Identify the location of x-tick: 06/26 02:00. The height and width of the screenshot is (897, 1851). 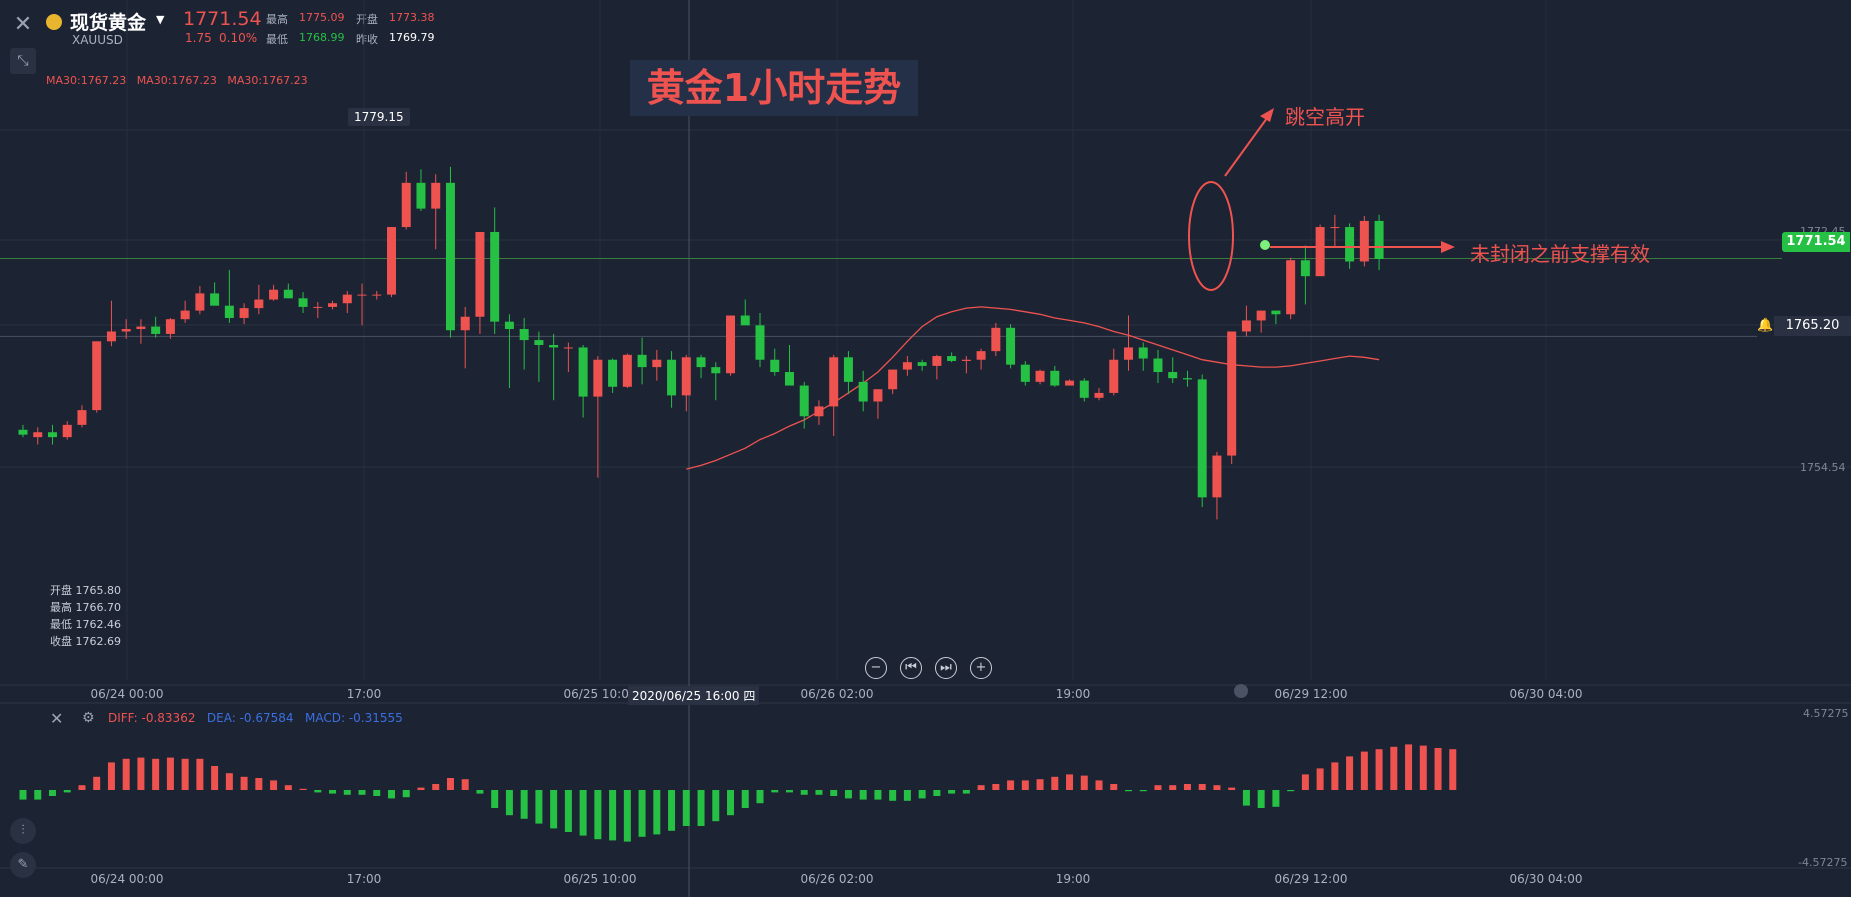
(837, 694).